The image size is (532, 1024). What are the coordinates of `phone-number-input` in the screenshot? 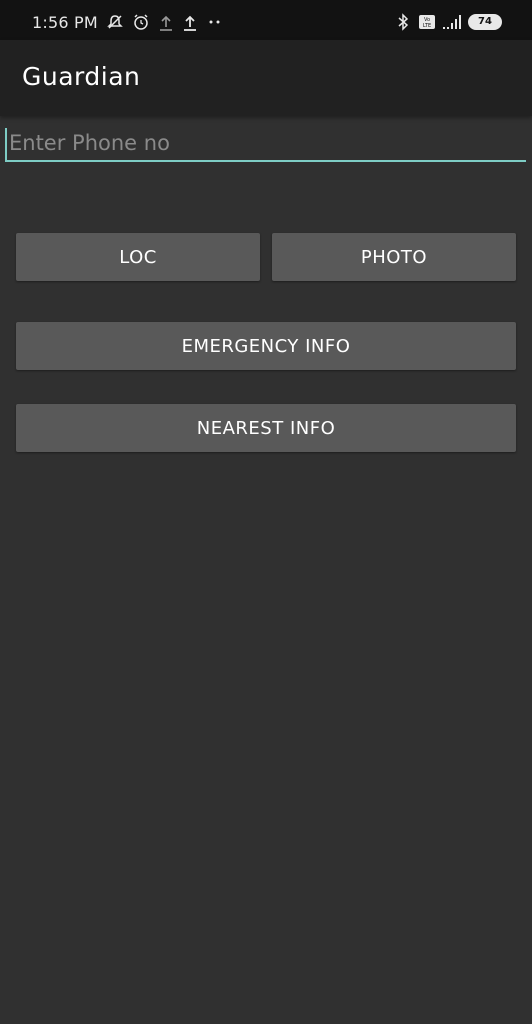 It's located at (265, 144).